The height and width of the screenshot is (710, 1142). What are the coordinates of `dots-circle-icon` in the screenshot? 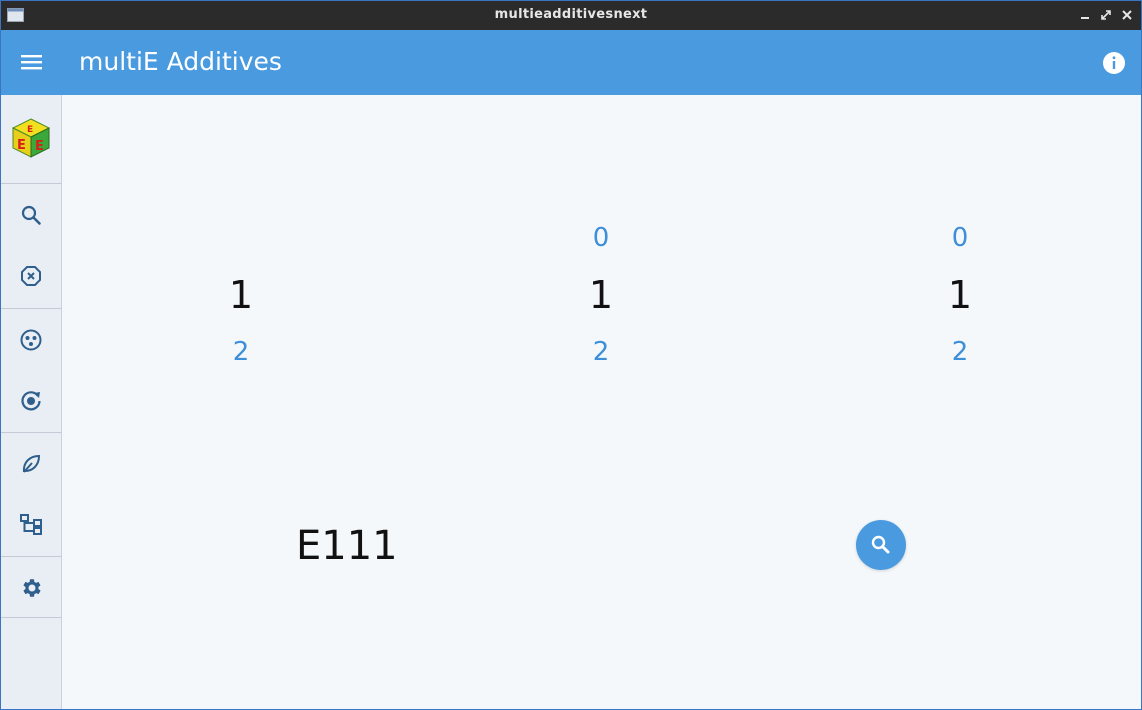 It's located at (31, 340).